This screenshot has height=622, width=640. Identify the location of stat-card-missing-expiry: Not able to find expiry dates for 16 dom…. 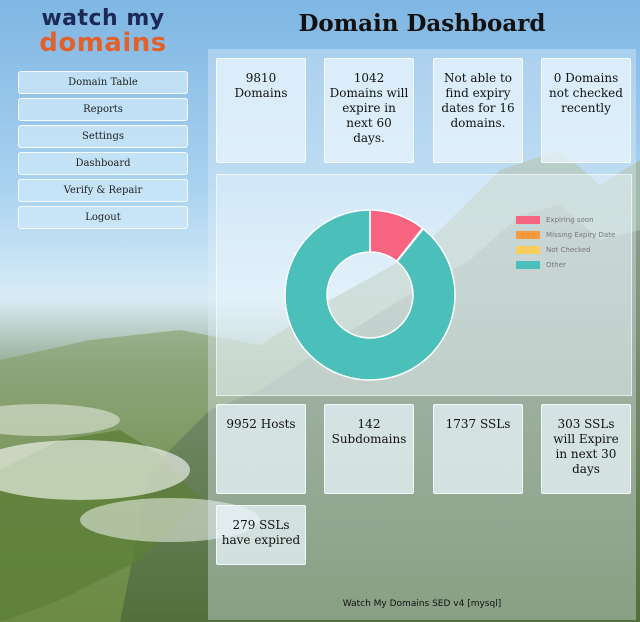
(478, 110).